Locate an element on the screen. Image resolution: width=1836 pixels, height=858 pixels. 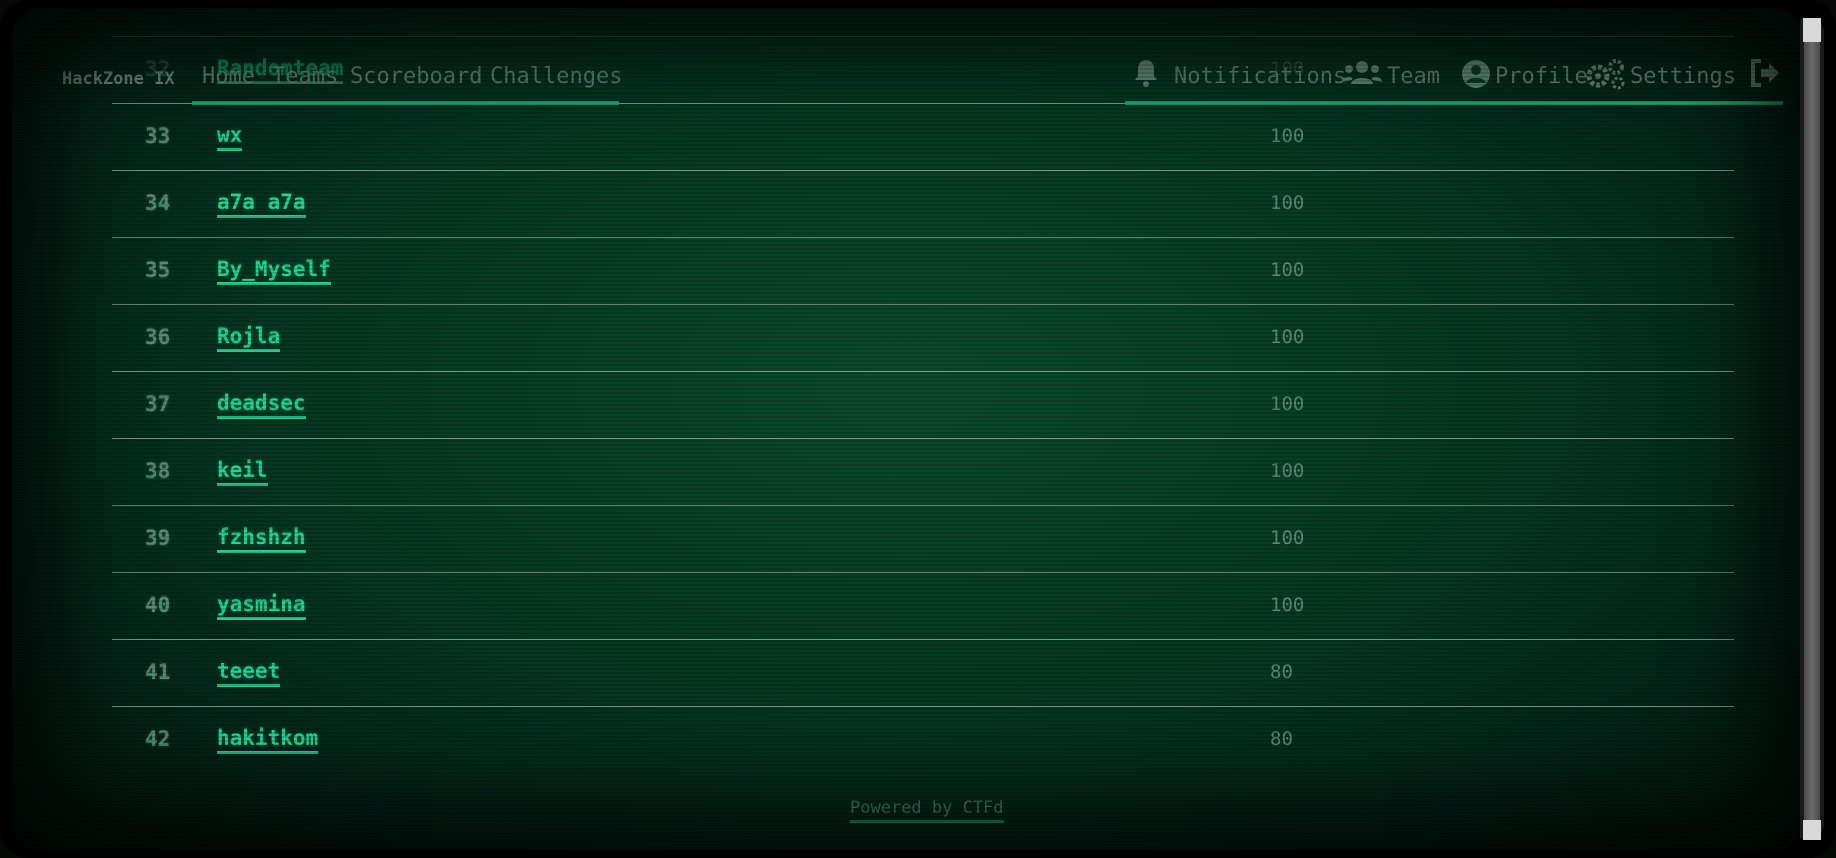
team-link: teeet is located at coordinates (249, 673).